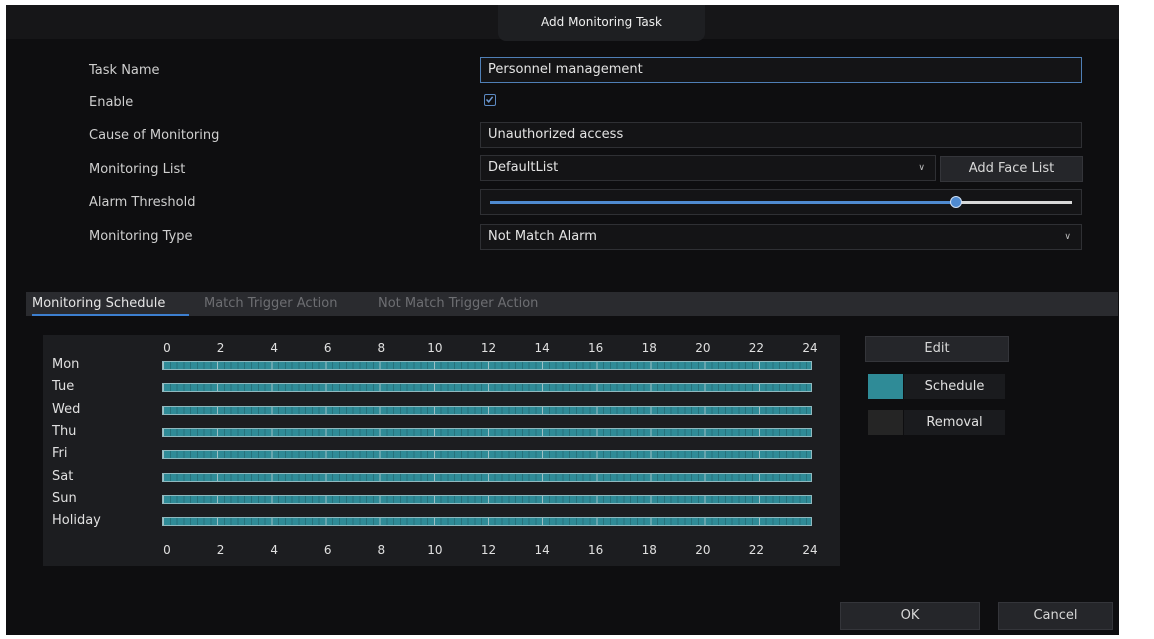 The width and height of the screenshot is (1154, 639). I want to click on dialog-title: Add Monitoring Task, so click(601, 23).